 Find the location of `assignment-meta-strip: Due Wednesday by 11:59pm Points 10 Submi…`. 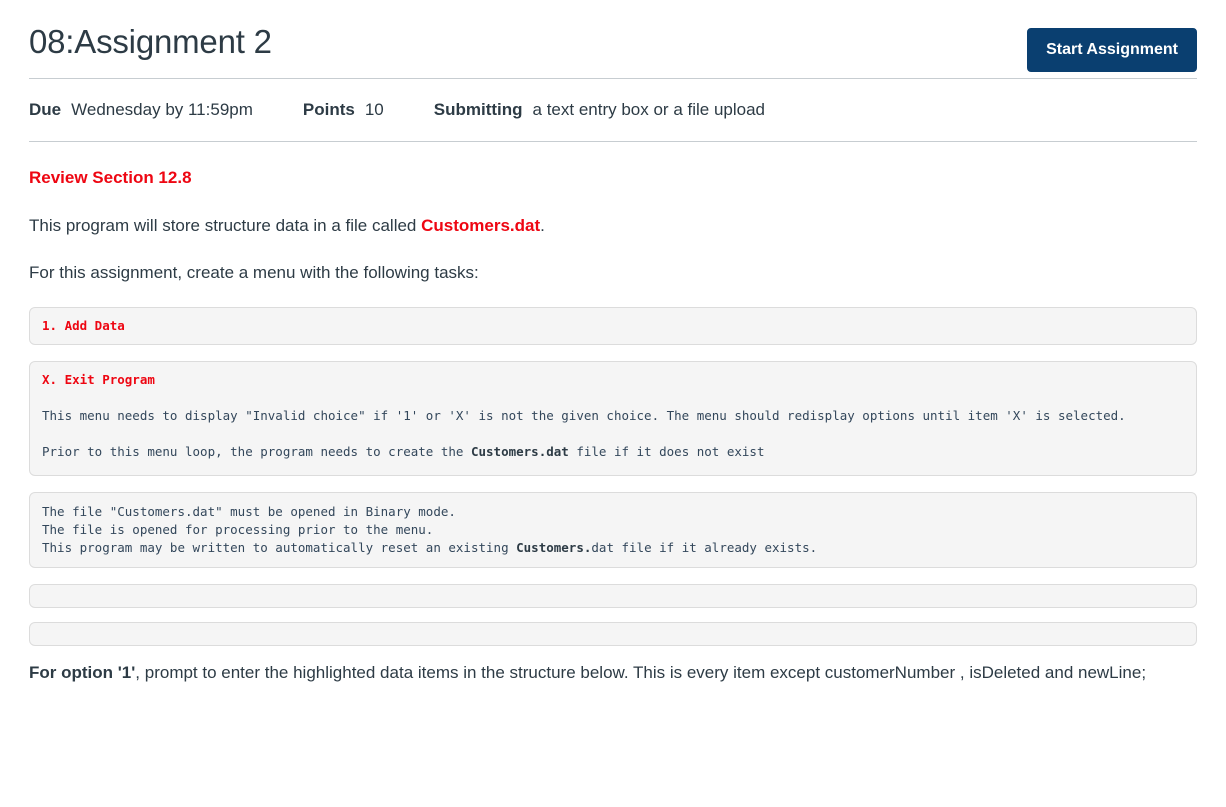

assignment-meta-strip: Due Wednesday by 11:59pm Points 10 Submi… is located at coordinates (613, 110).